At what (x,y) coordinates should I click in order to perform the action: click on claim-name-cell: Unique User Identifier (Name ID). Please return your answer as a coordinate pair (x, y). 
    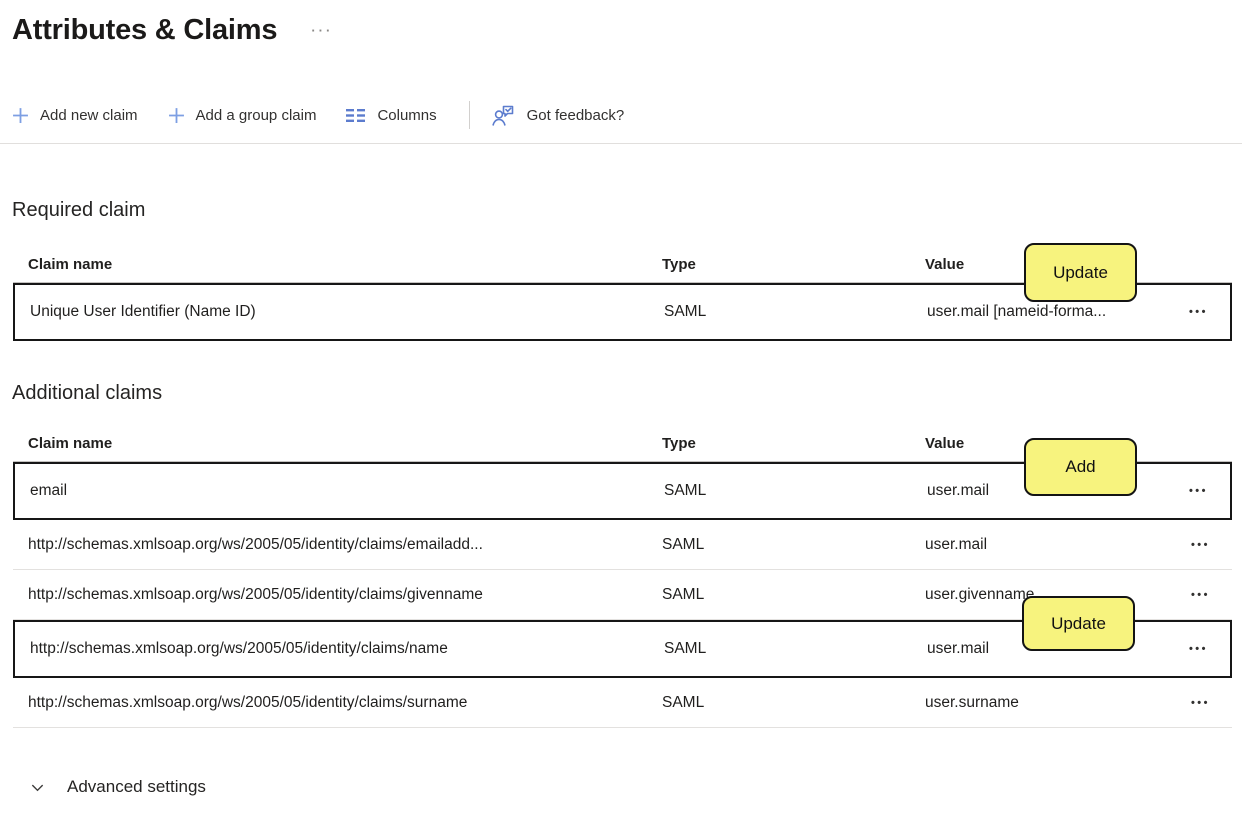
    Looking at the image, I should click on (143, 311).